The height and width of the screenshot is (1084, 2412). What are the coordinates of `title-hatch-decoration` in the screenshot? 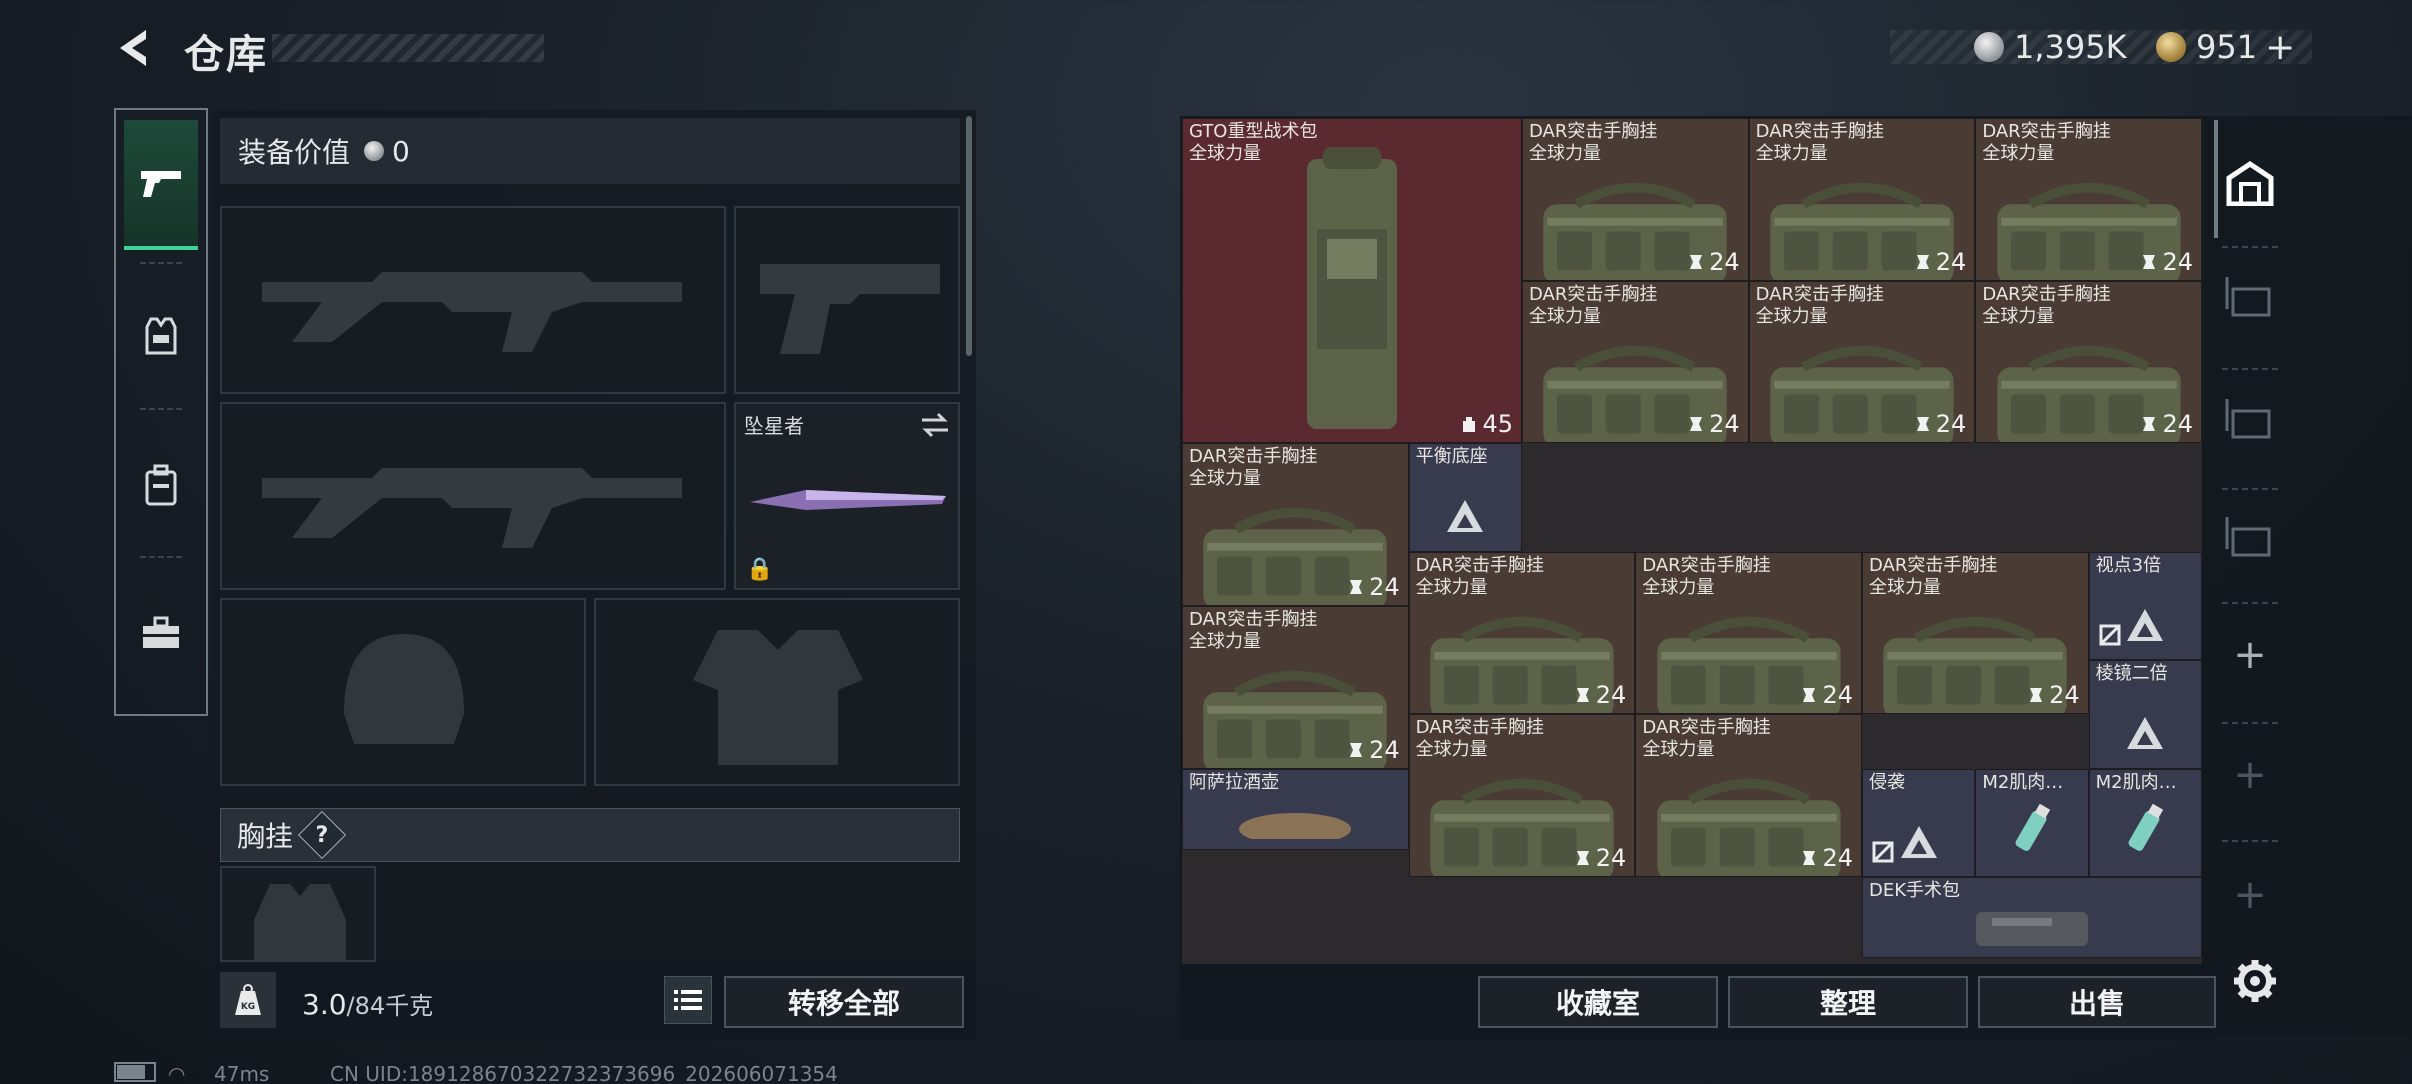 It's located at (408, 48).